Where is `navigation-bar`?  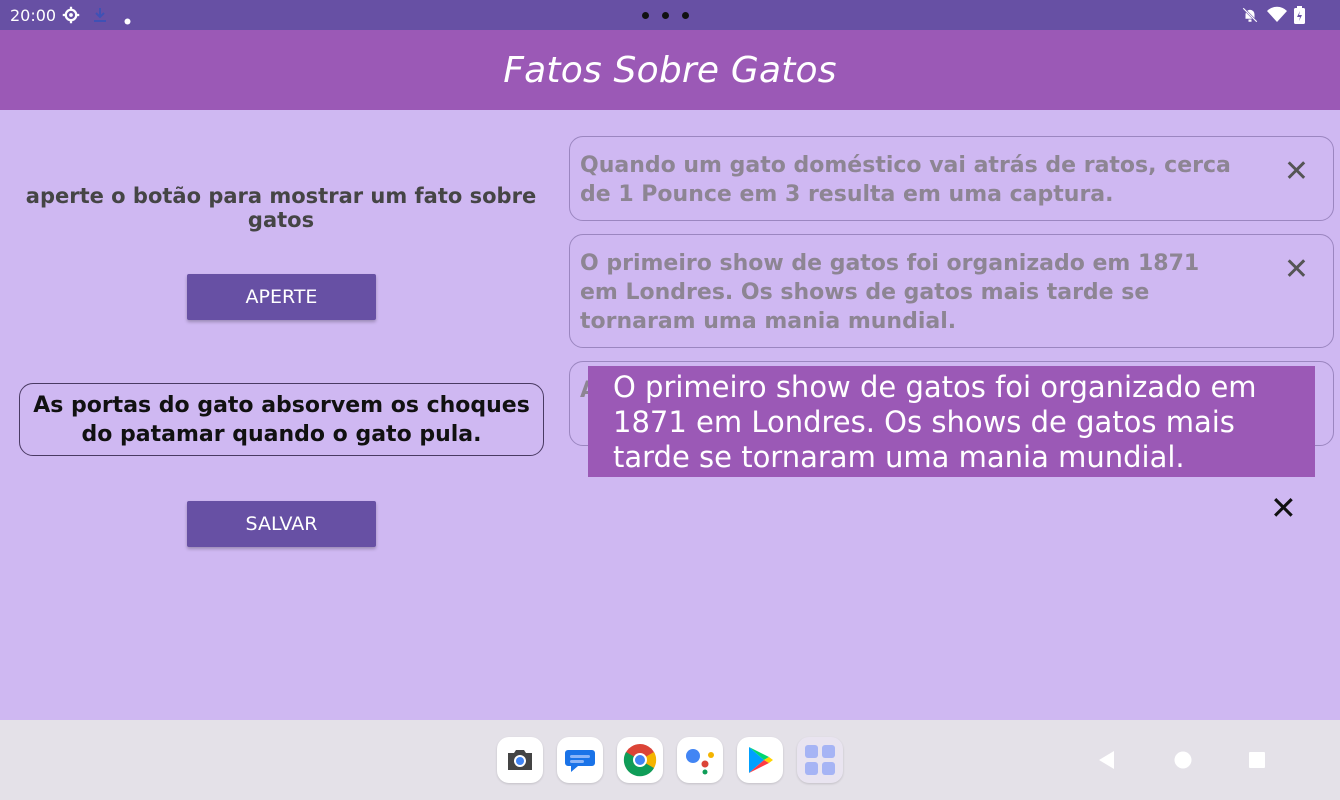 navigation-bar is located at coordinates (670, 760).